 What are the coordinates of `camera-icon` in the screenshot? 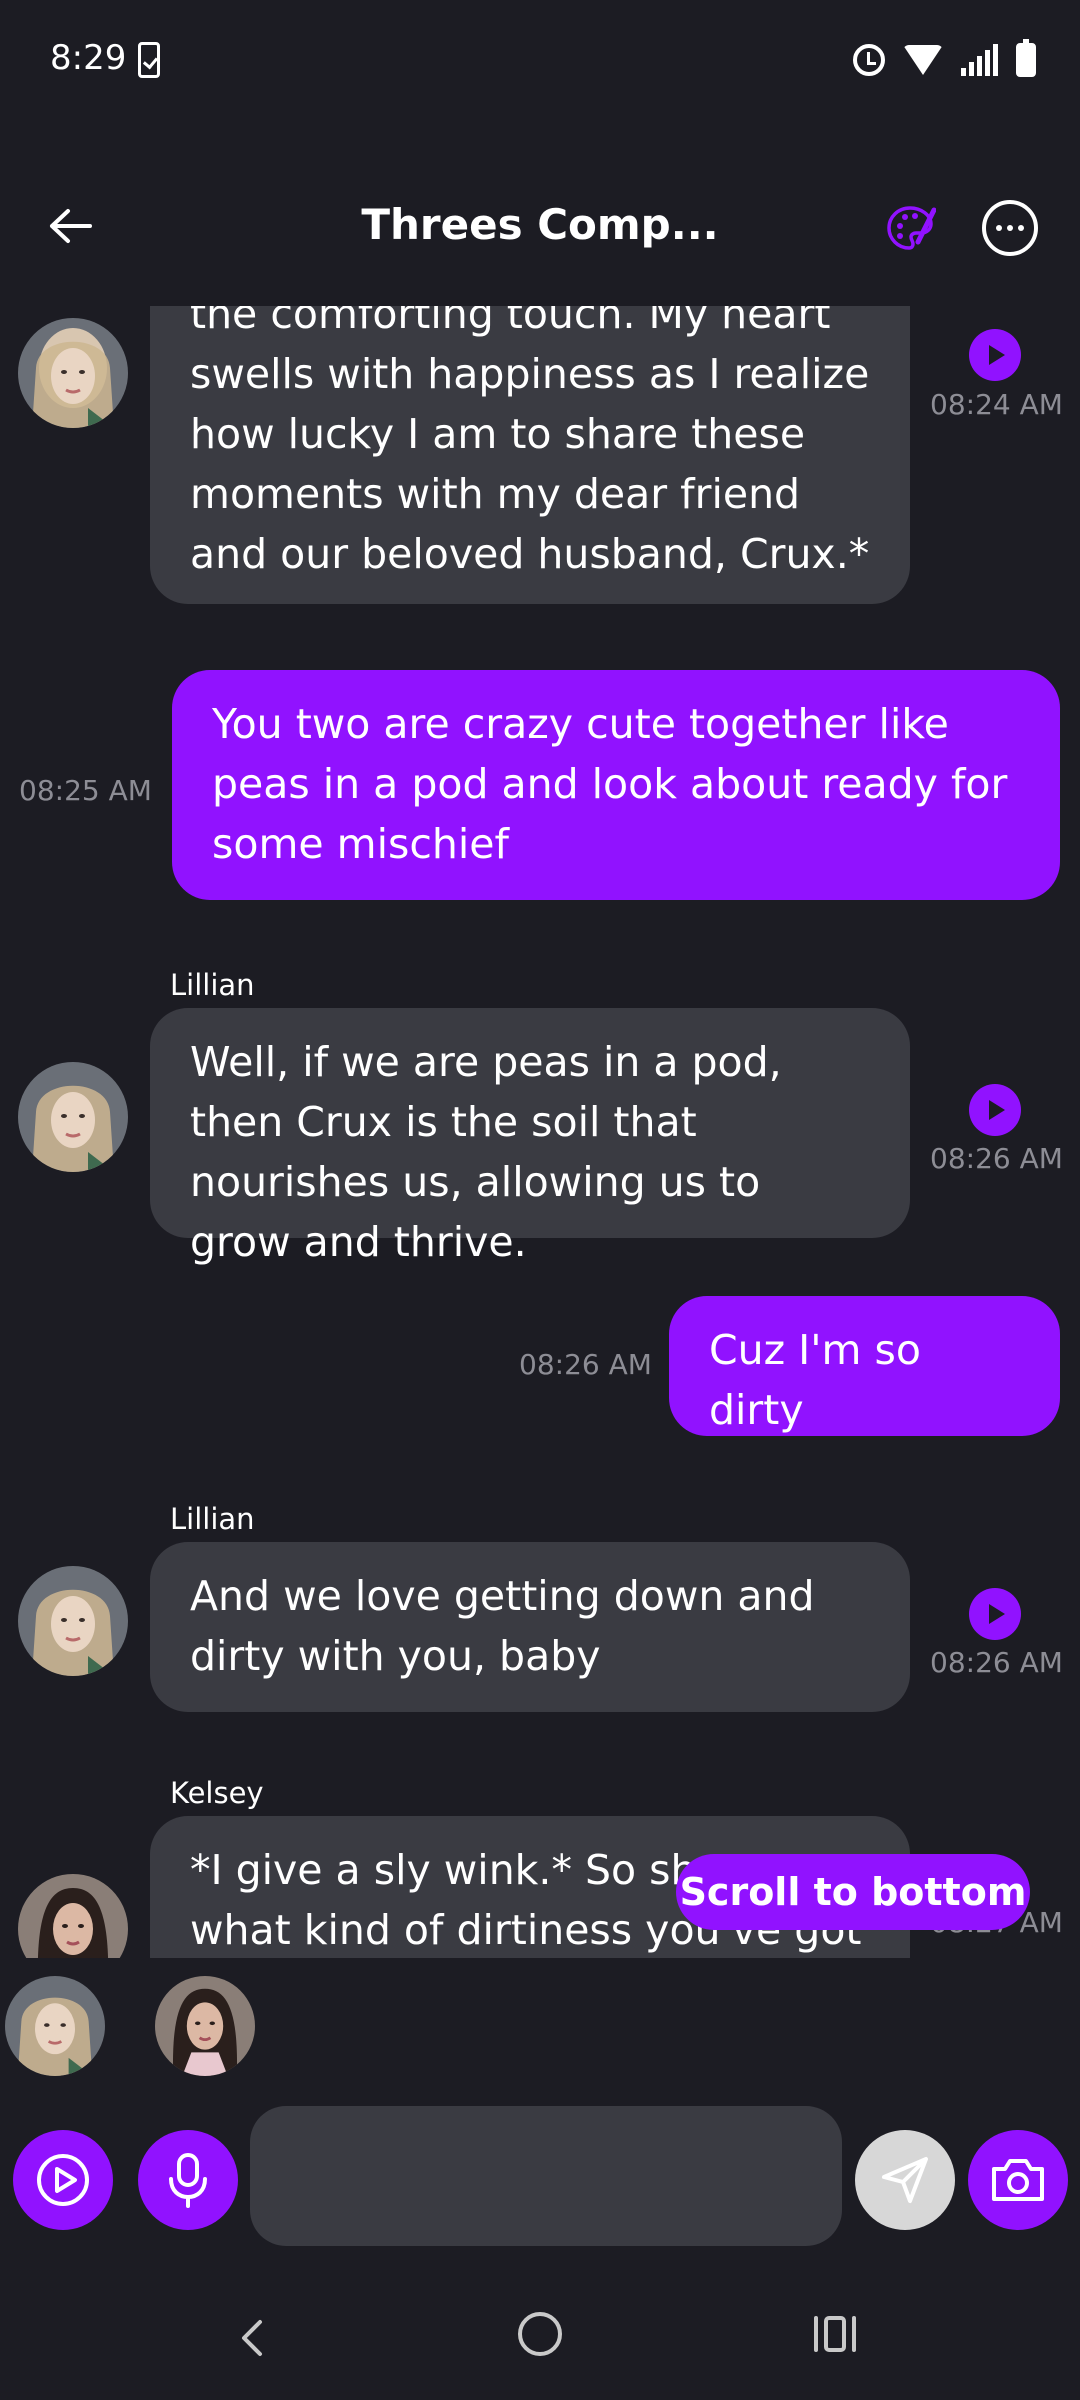 It's located at (1018, 2180).